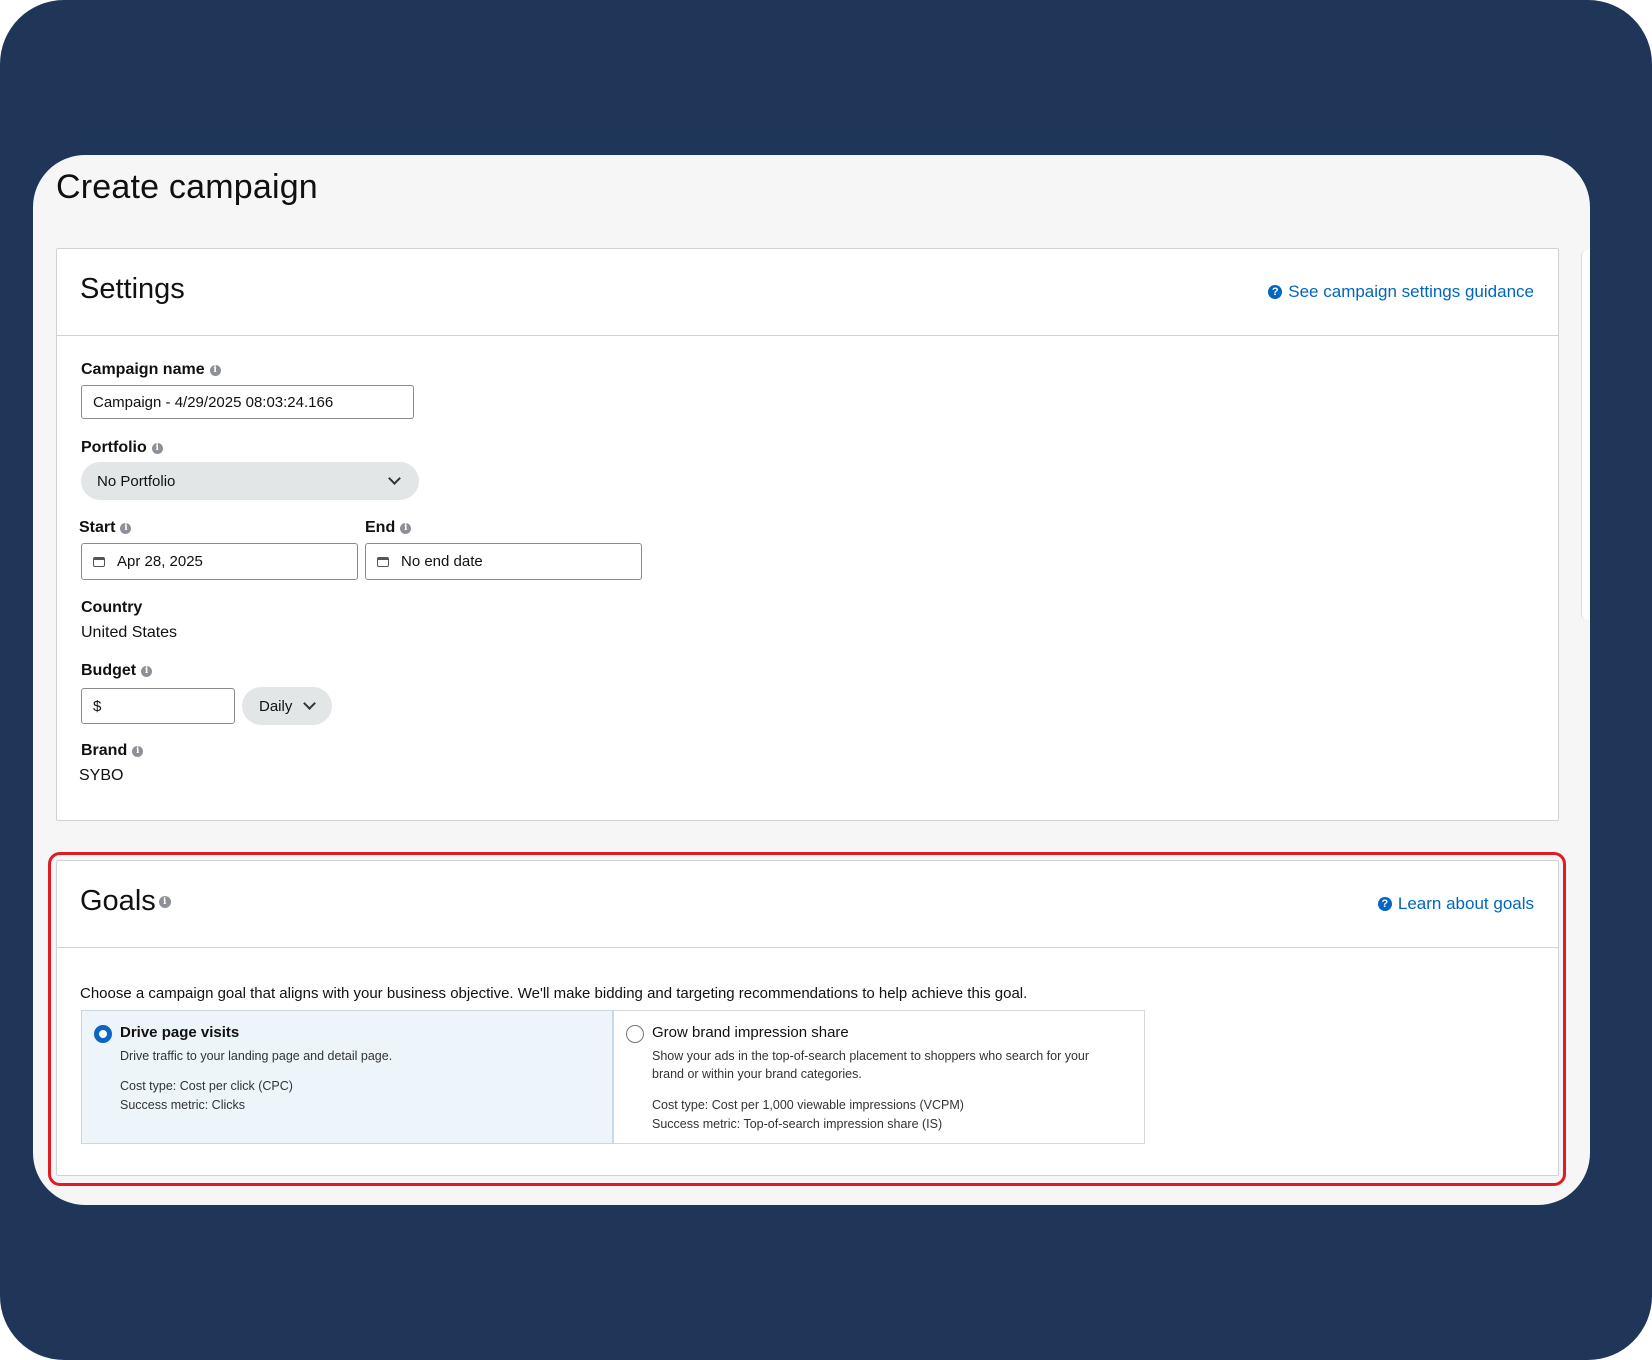  I want to click on start-date-value: Apr 28, 2025, so click(160, 561).